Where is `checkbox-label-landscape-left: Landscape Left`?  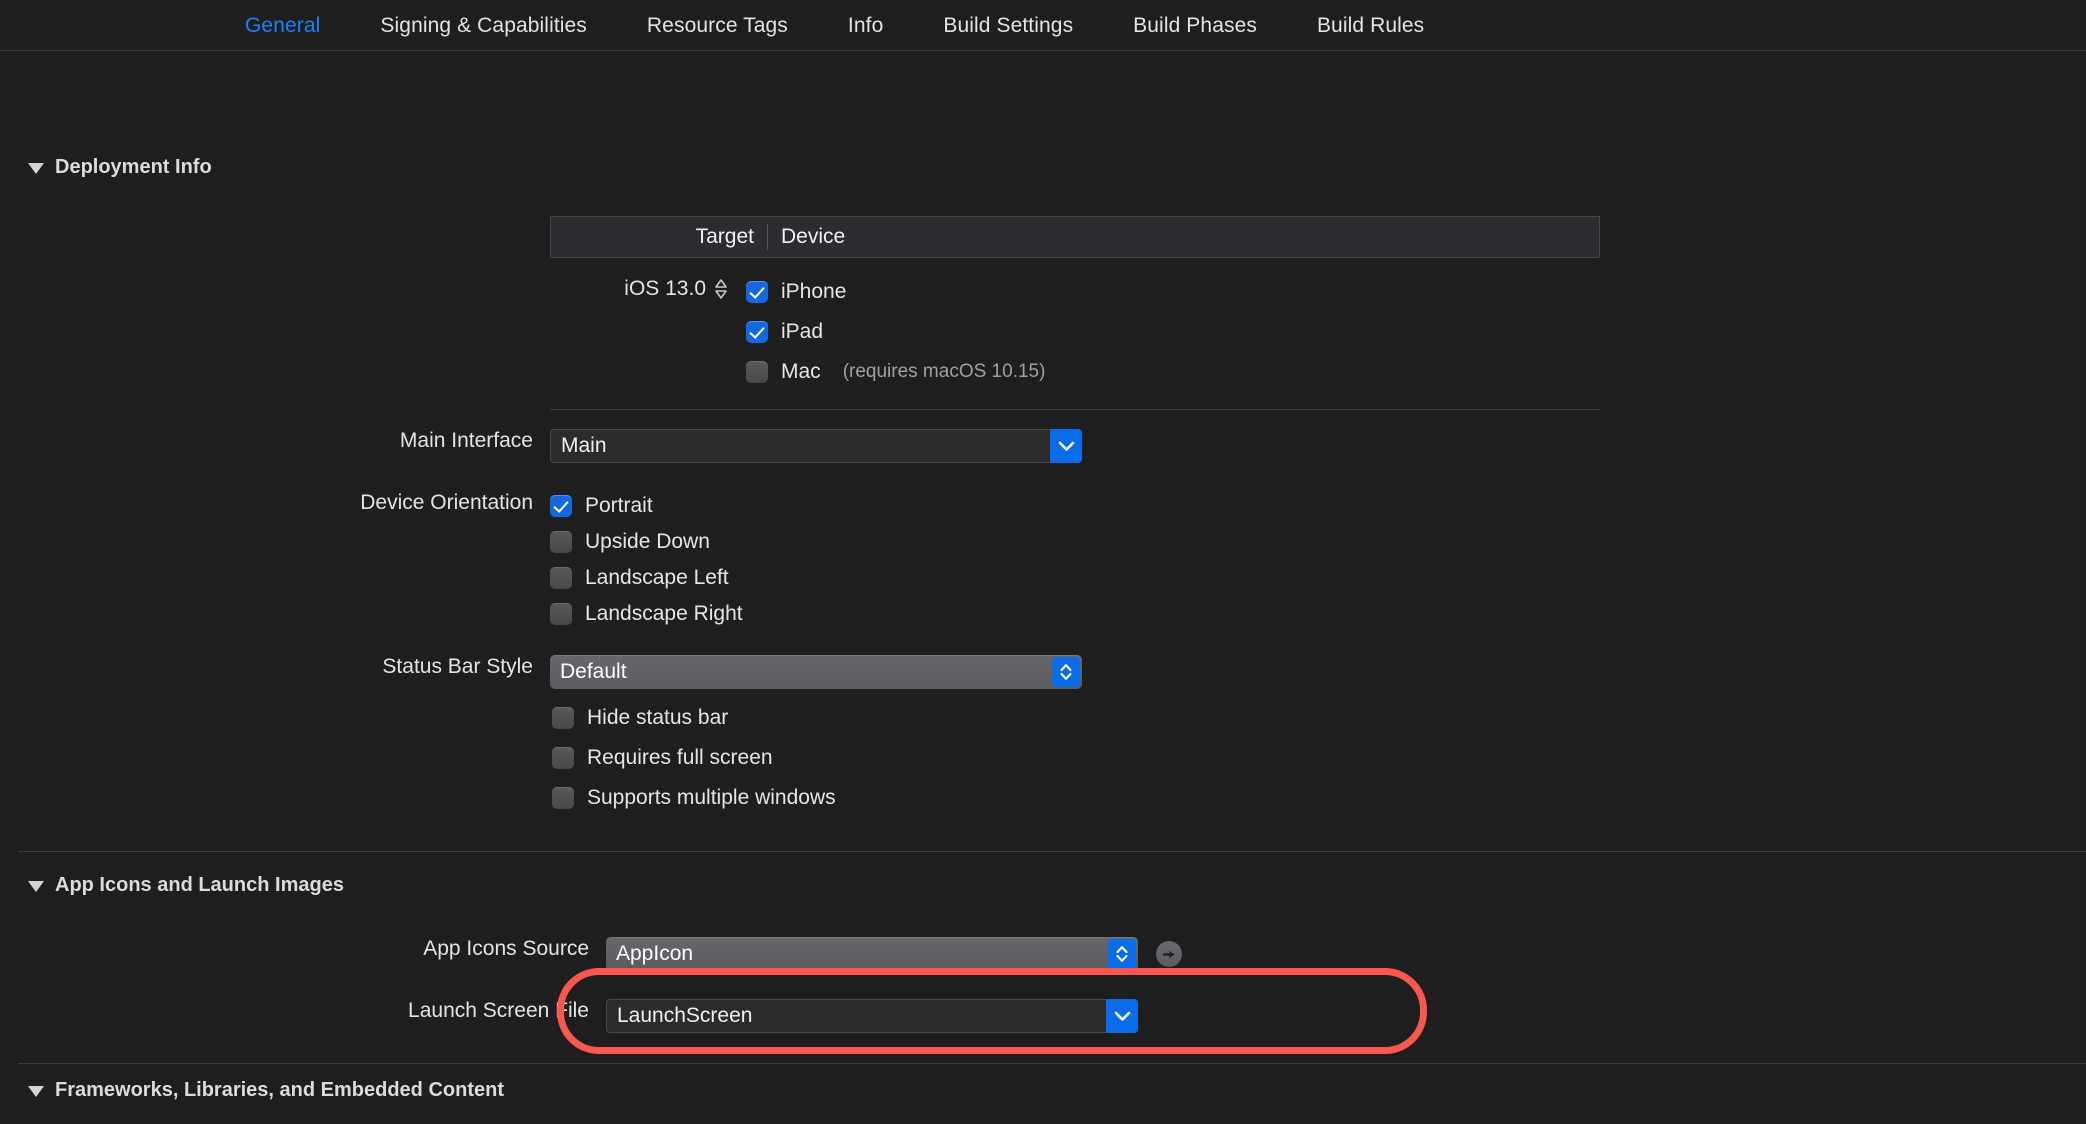
checkbox-label-landscape-left: Landscape Left is located at coordinates (657, 577).